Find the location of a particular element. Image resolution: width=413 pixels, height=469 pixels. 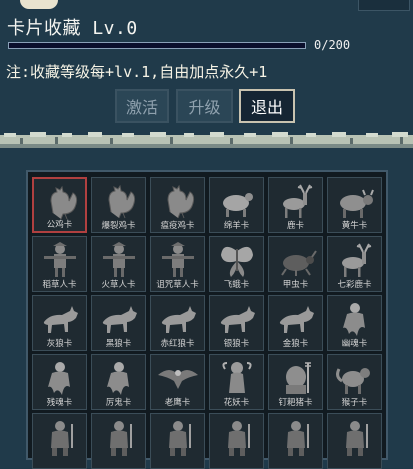

eagle-icon is located at coordinates (178, 379).